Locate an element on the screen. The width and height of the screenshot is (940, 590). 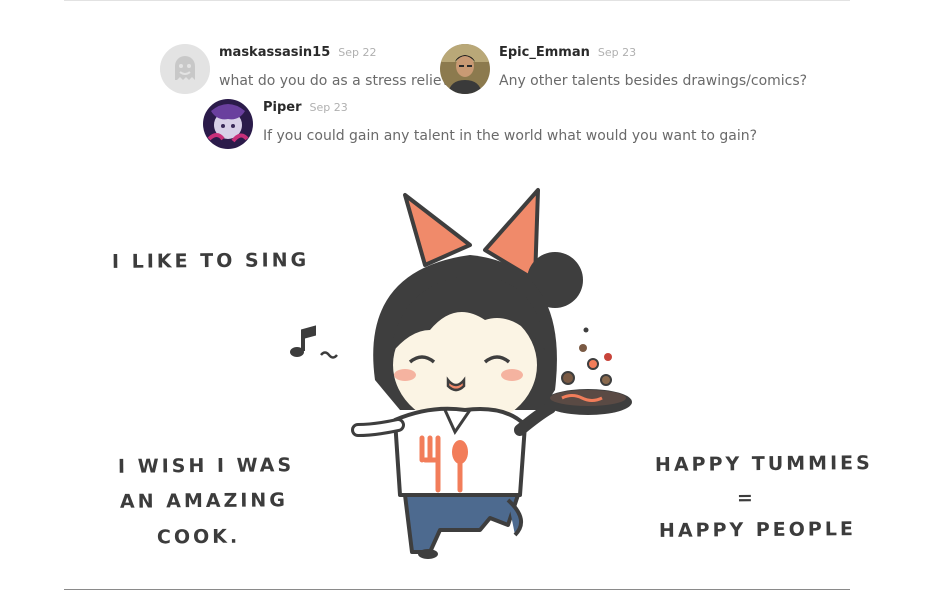
art-avatar is located at coordinates (228, 124).